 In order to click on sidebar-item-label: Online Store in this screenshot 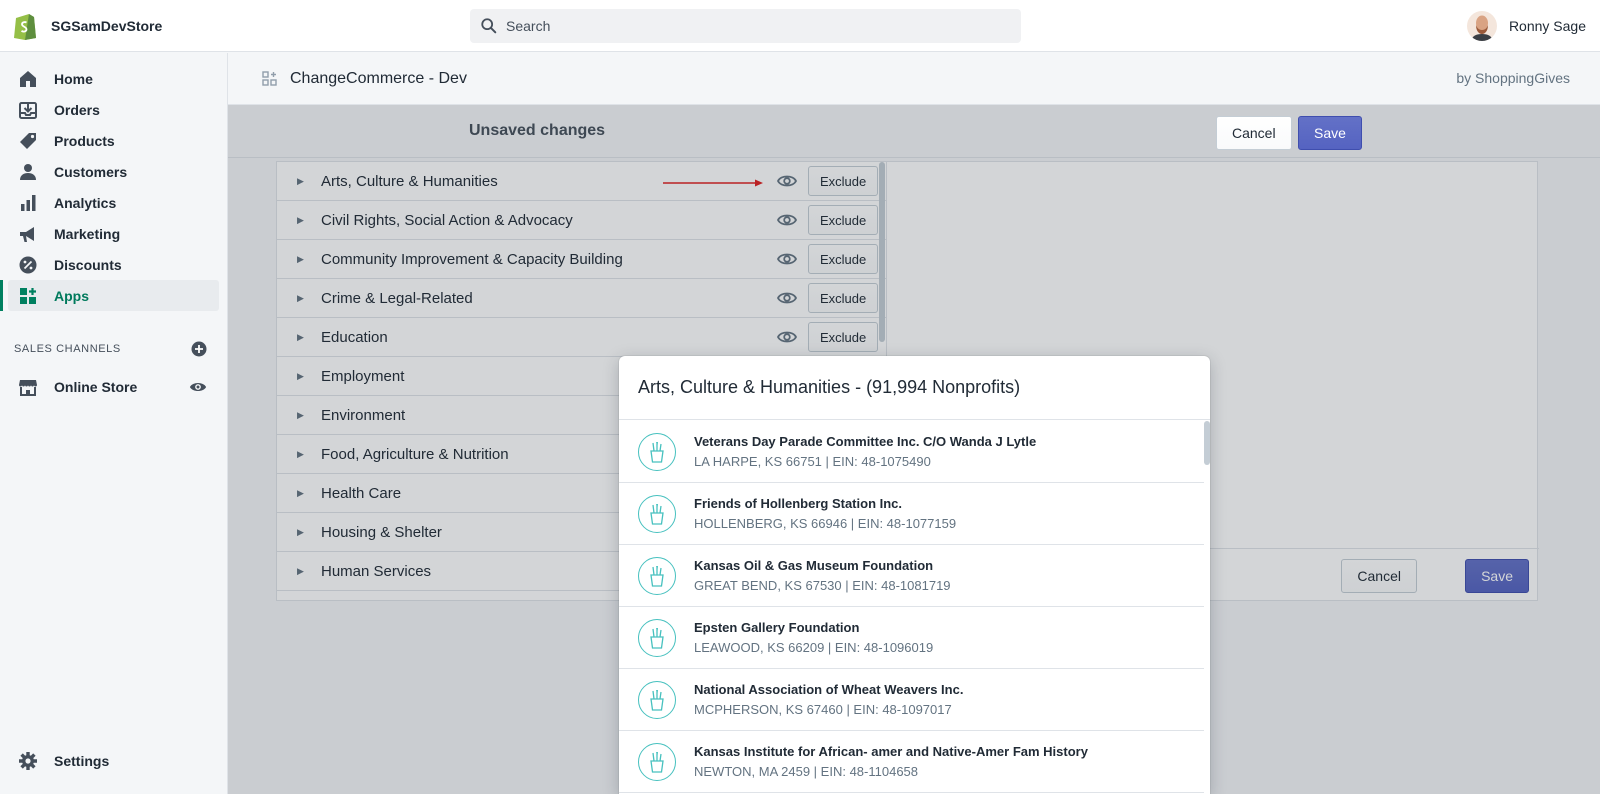, I will do `click(96, 386)`.